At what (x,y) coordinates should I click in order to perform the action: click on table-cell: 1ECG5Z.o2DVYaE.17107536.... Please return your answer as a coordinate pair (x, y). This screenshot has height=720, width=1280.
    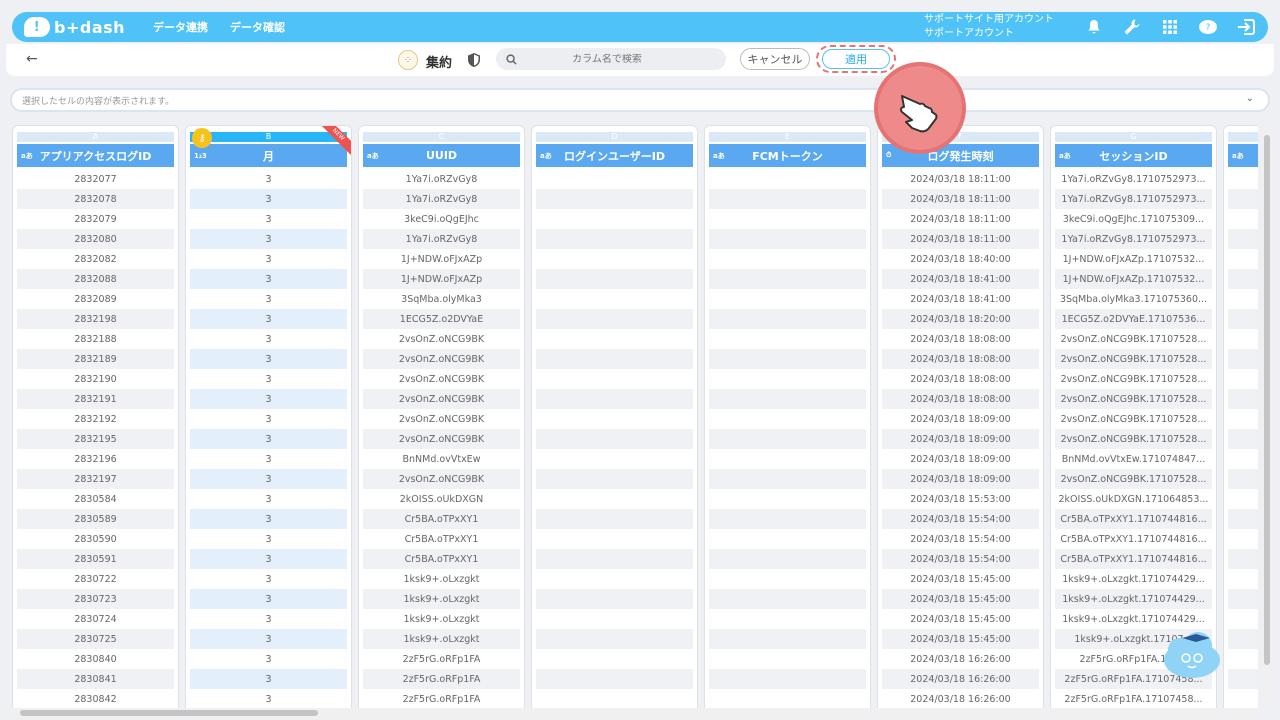
    Looking at the image, I should click on (1133, 319).